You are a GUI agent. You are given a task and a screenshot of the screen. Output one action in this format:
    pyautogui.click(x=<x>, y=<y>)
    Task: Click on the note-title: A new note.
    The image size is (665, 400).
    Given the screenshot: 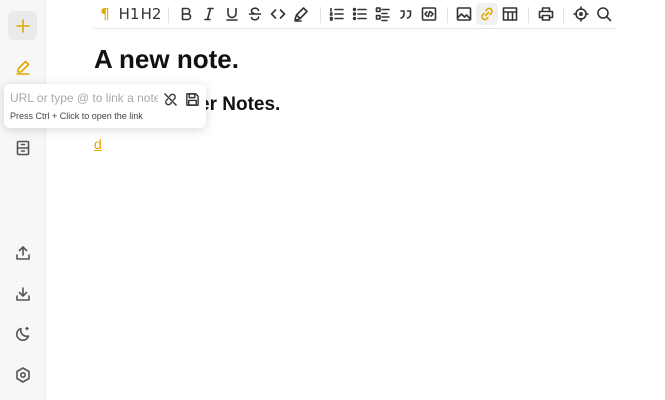 What is the action you would take?
    pyautogui.click(x=166, y=59)
    